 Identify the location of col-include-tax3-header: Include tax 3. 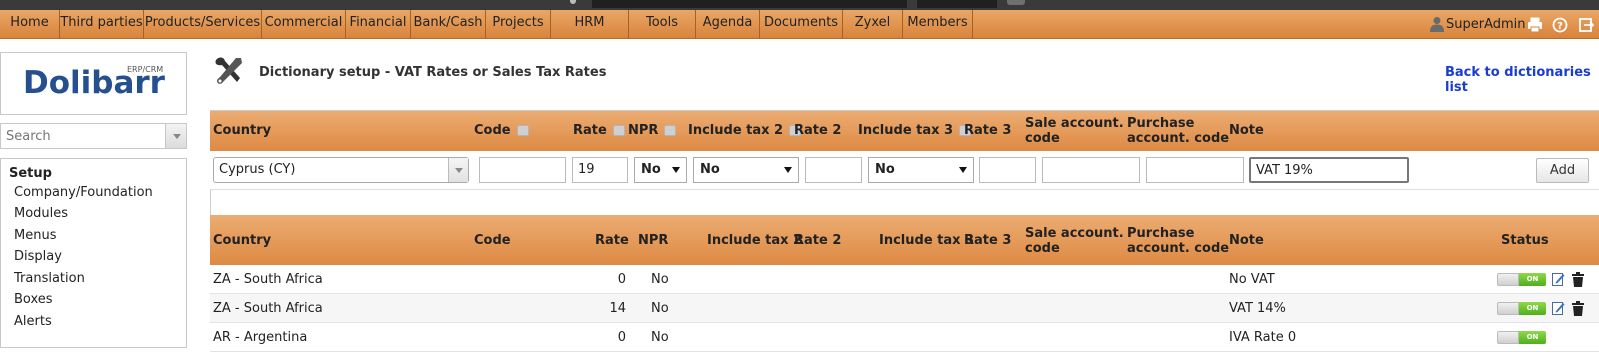
(915, 130).